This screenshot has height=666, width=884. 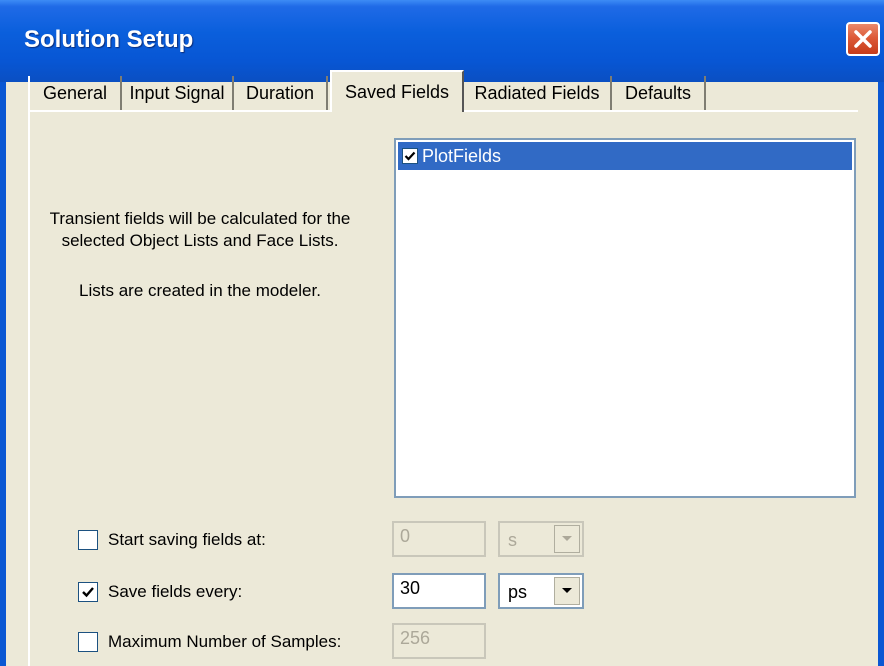 I want to click on tab-defaults: Defaults, so click(x=659, y=93).